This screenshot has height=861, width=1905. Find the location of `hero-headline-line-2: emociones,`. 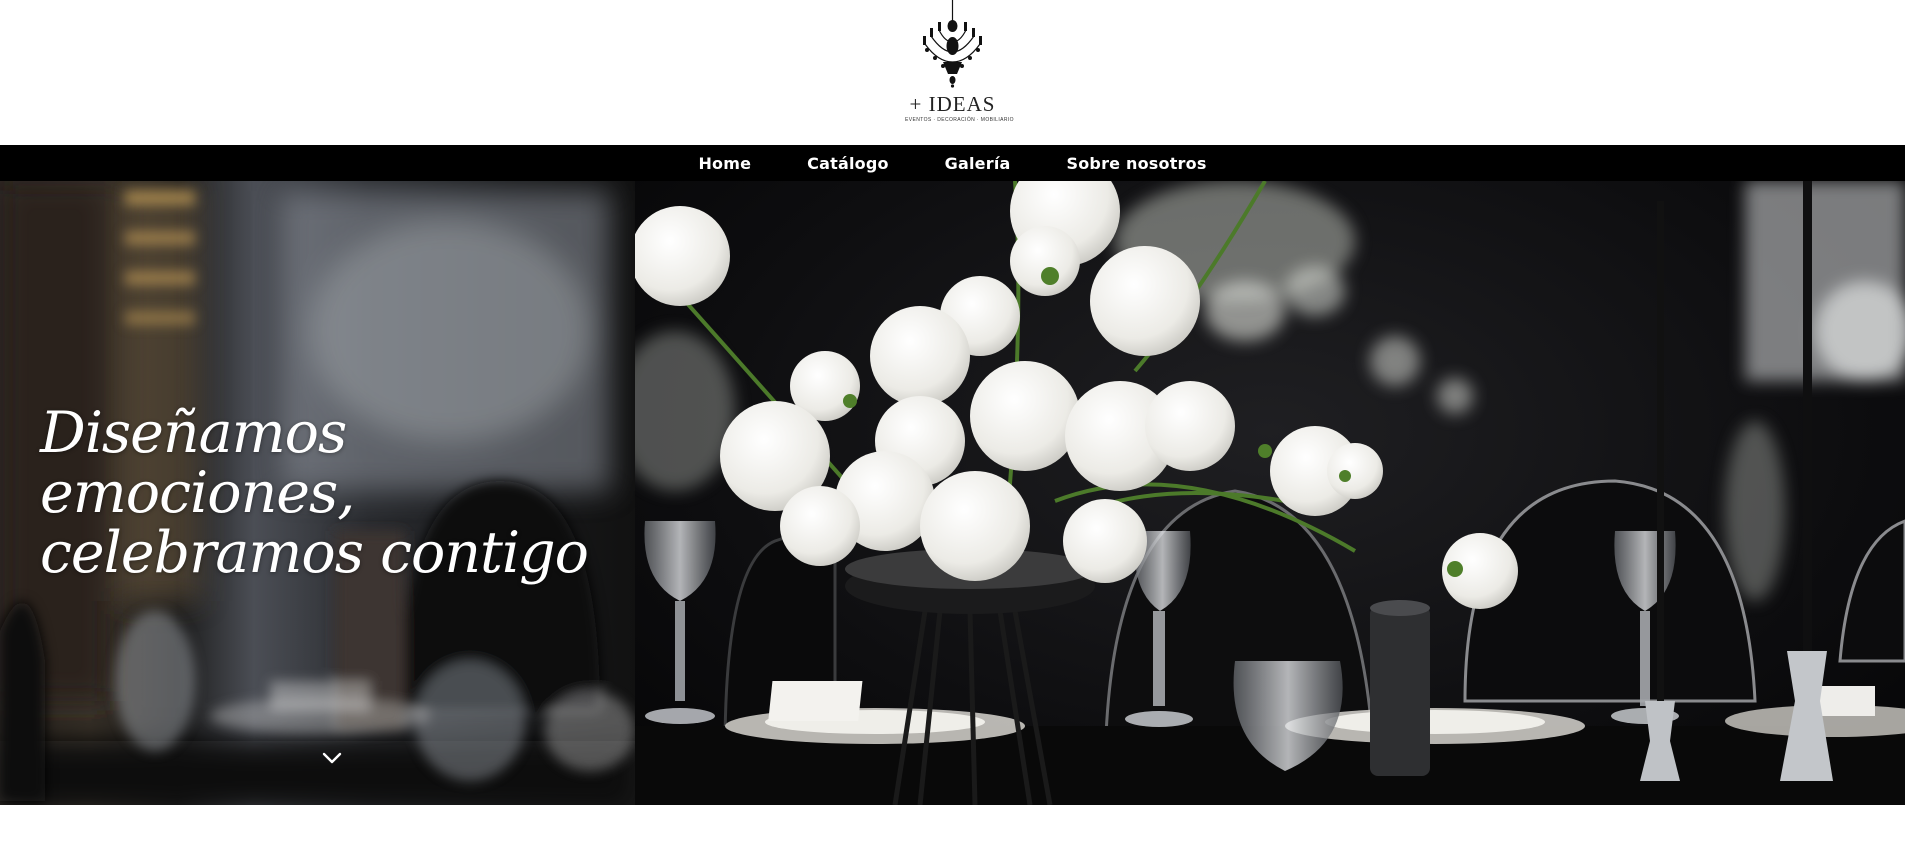

hero-headline-line-2: emociones, is located at coordinates (197, 493).